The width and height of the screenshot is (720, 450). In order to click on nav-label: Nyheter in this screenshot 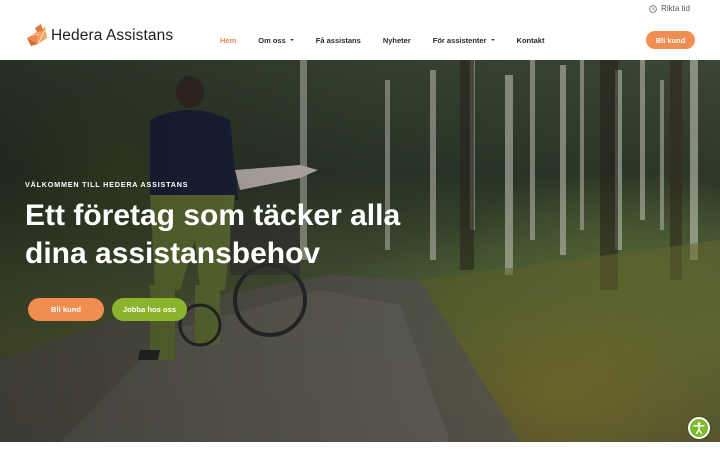, I will do `click(396, 40)`.